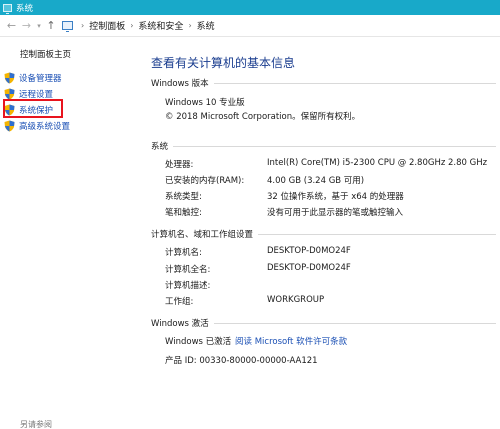 This screenshot has width=500, height=429. Describe the element at coordinates (39, 26) in the screenshot. I see `chevron-down-icon: ▾` at that location.